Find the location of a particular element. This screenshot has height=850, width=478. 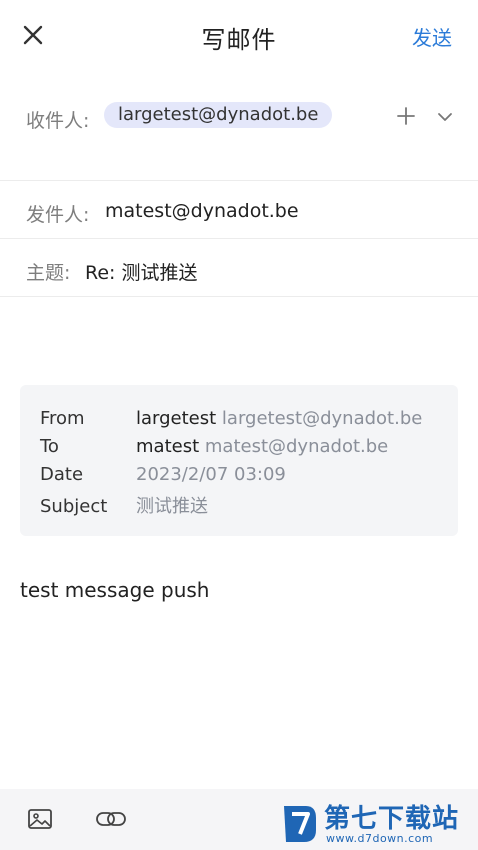

subject-input: Re: 测试推送 is located at coordinates (141, 271).